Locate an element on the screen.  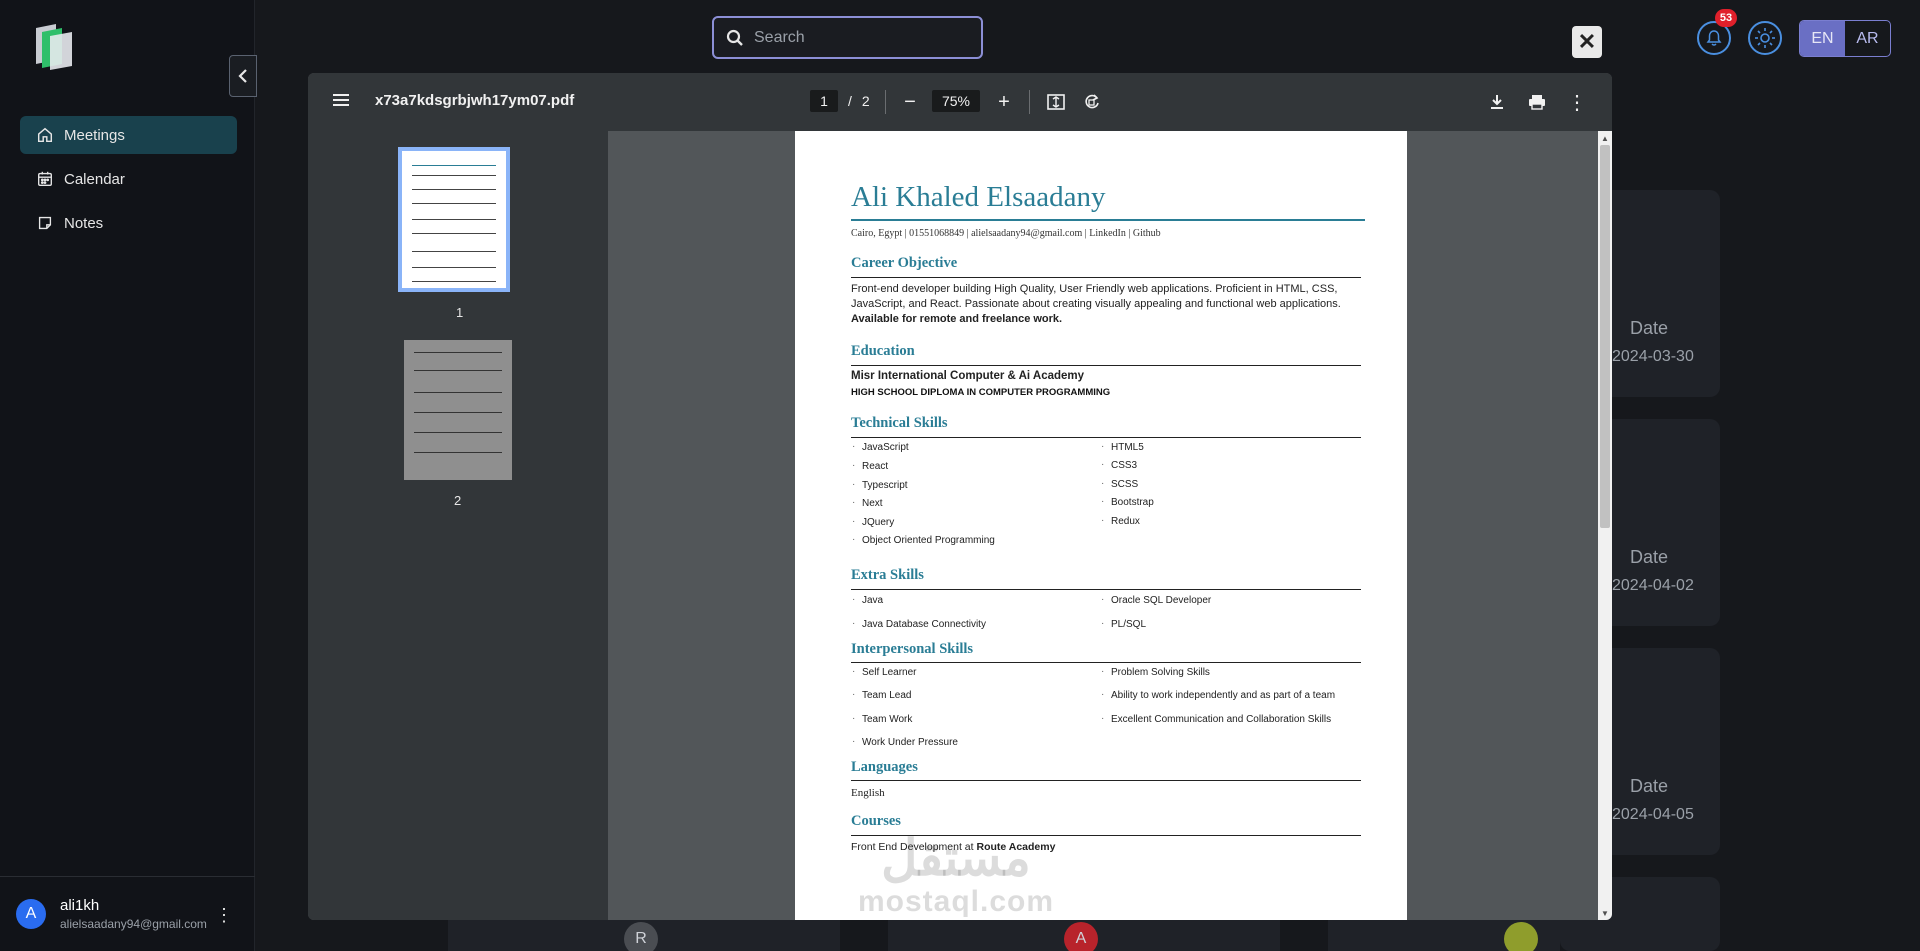
sidebar-collapse-button is located at coordinates (243, 76).